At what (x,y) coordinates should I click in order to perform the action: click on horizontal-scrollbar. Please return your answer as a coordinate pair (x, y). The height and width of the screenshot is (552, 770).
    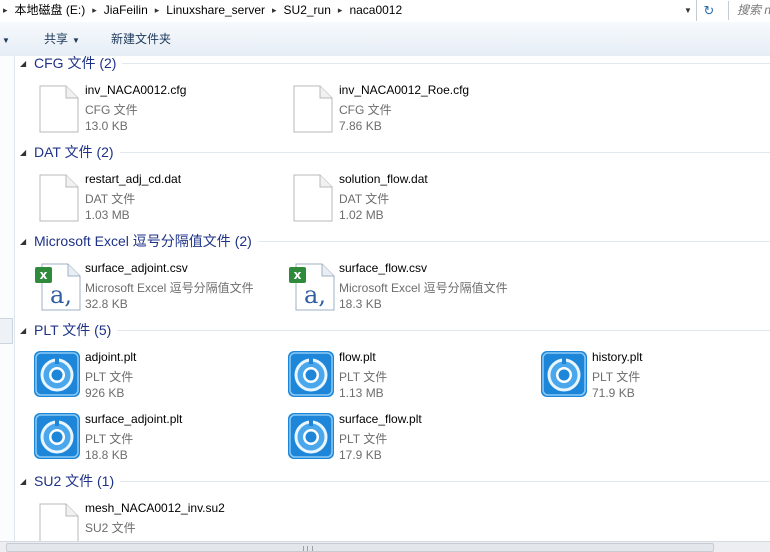
    Looking at the image, I should click on (385, 546).